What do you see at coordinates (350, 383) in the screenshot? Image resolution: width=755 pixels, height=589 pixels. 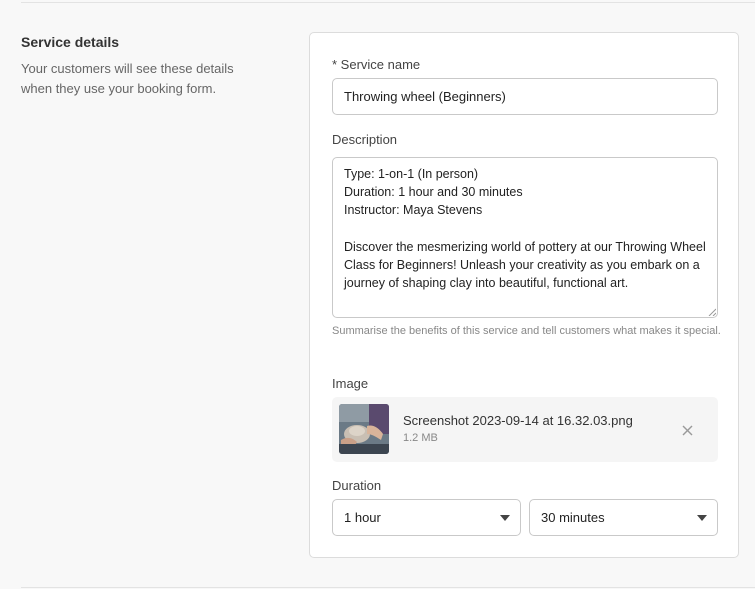 I see `image-label: Image` at bounding box center [350, 383].